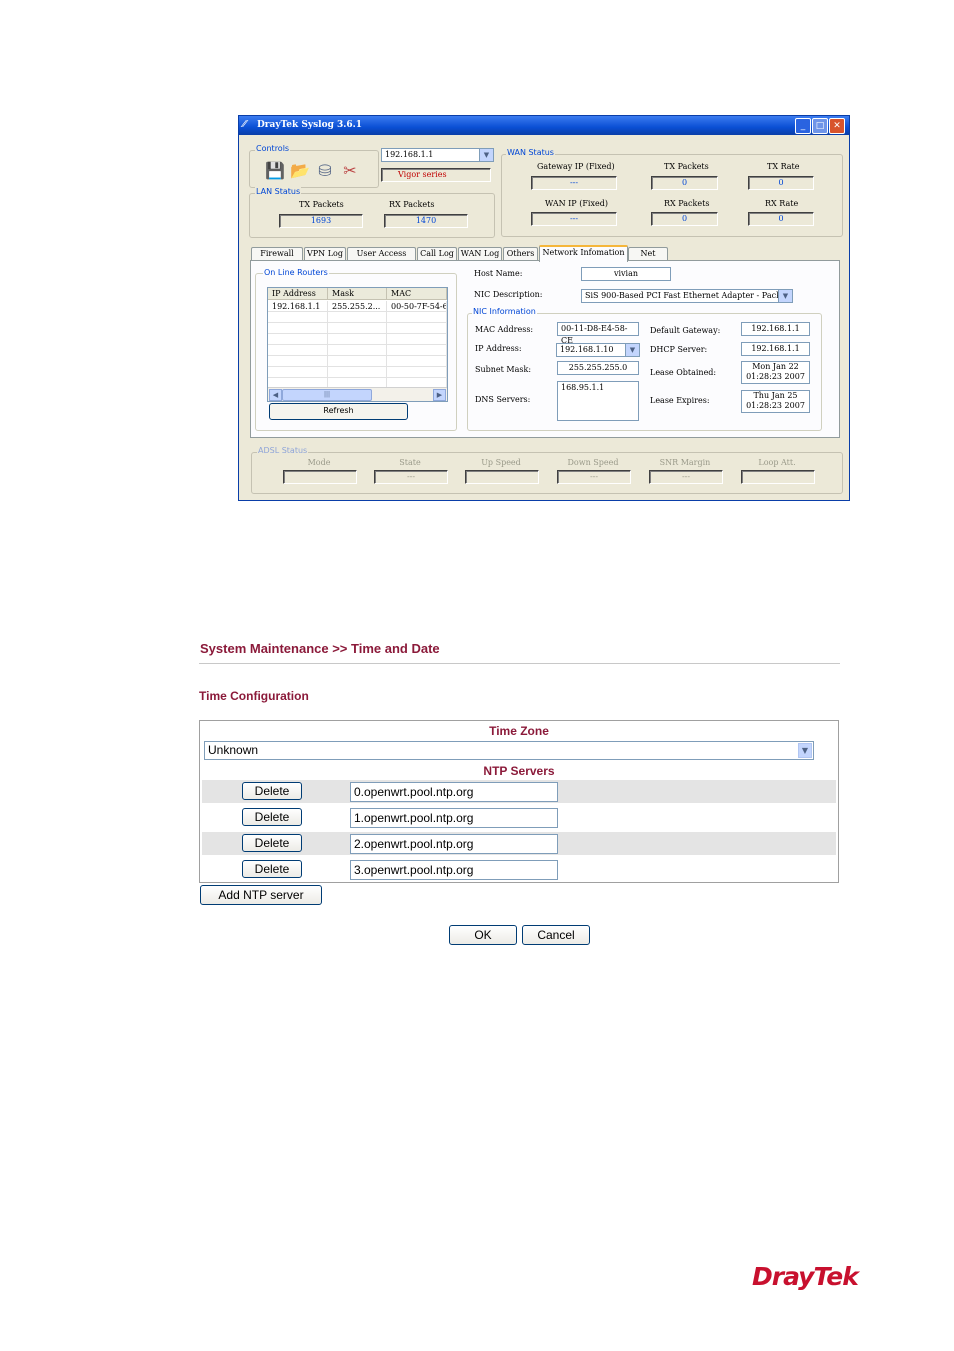 This screenshot has width=954, height=1351. I want to click on scroll-left-icon: ◀, so click(275, 395).